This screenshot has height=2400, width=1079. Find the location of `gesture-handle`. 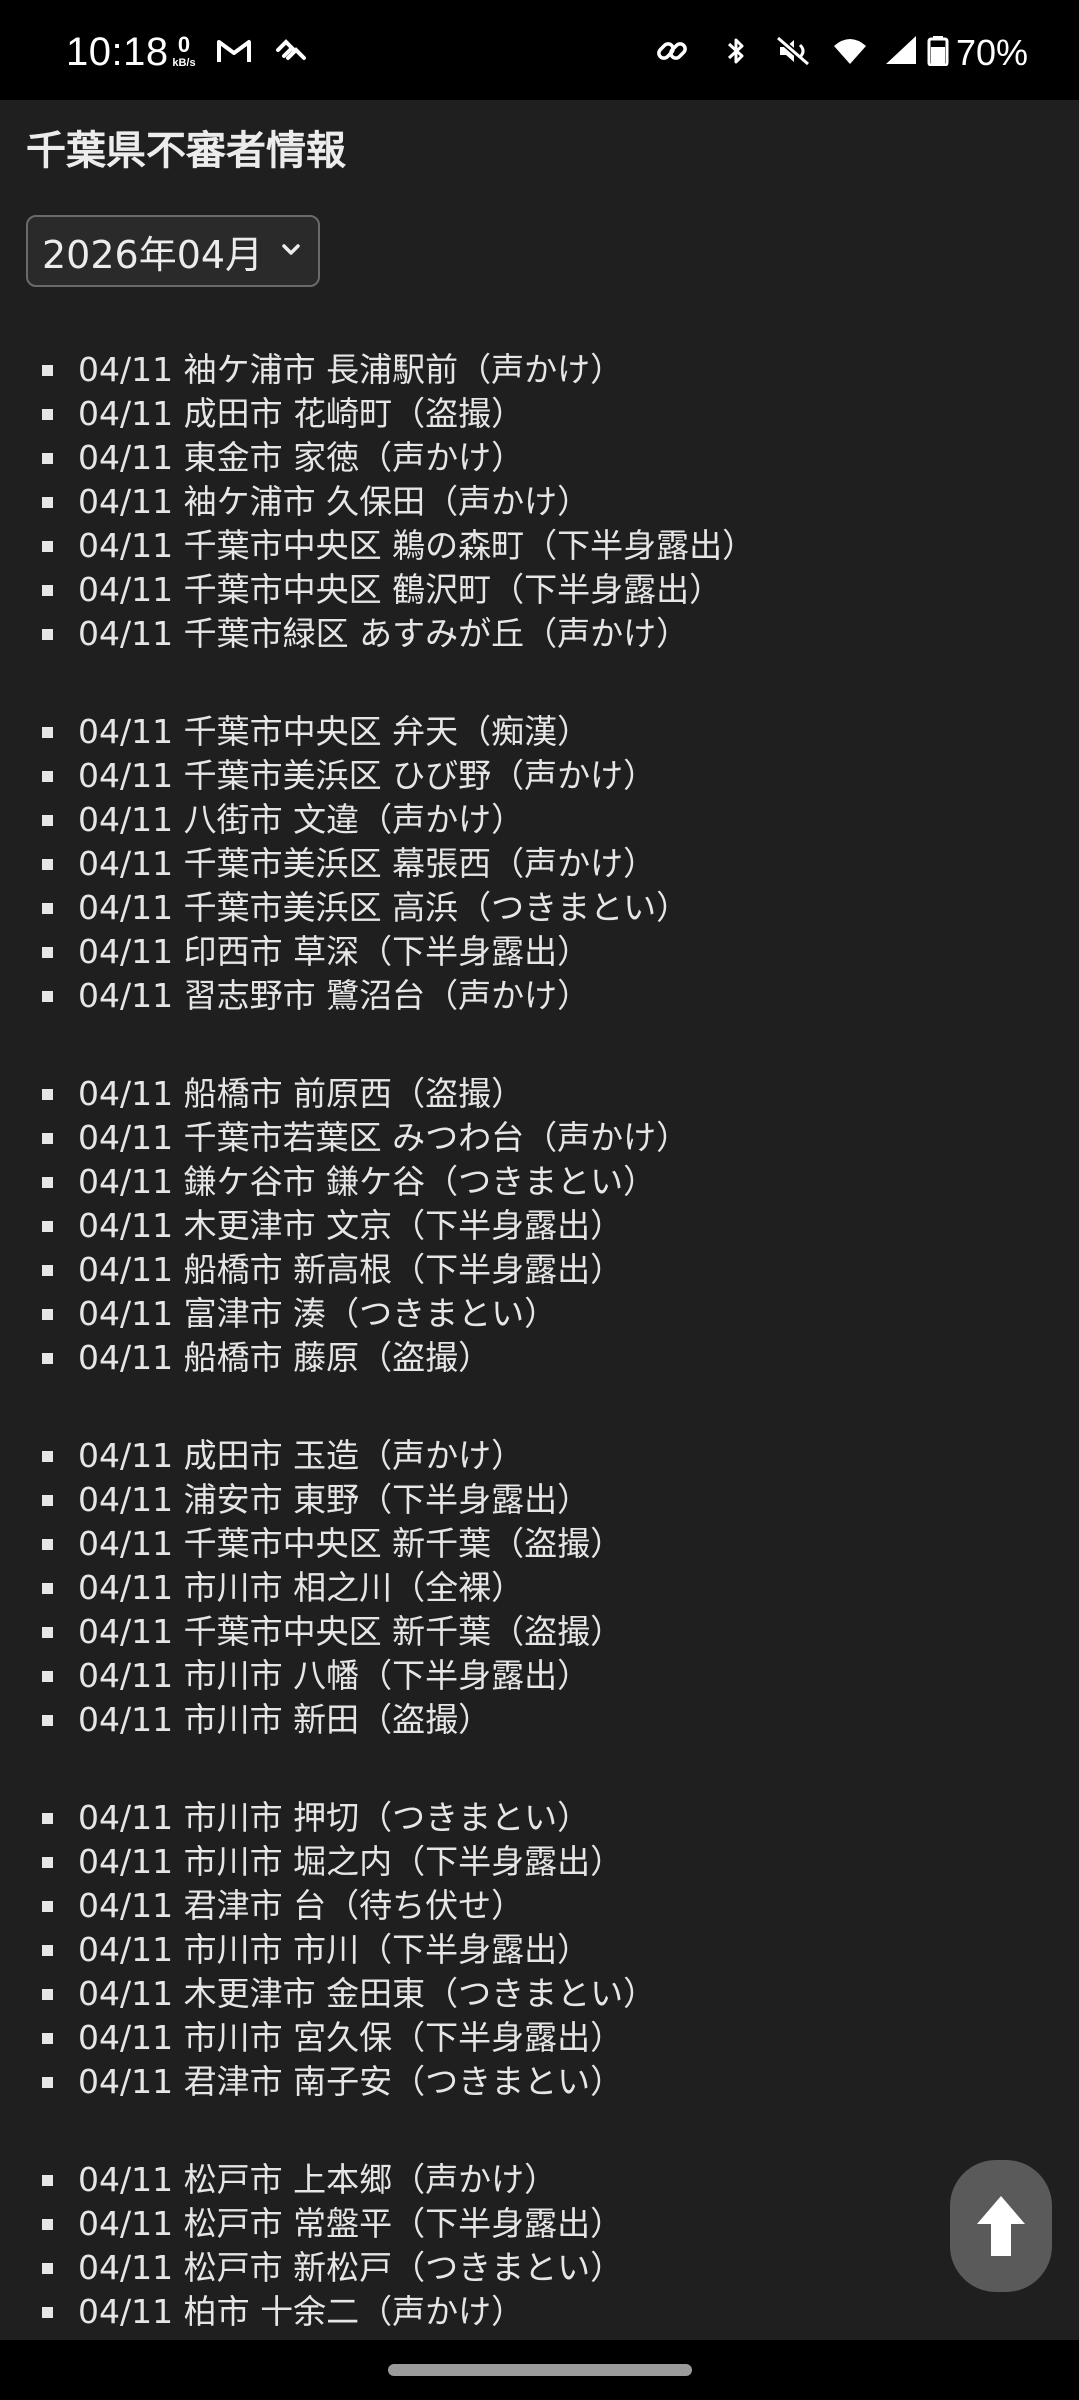

gesture-handle is located at coordinates (540, 2370).